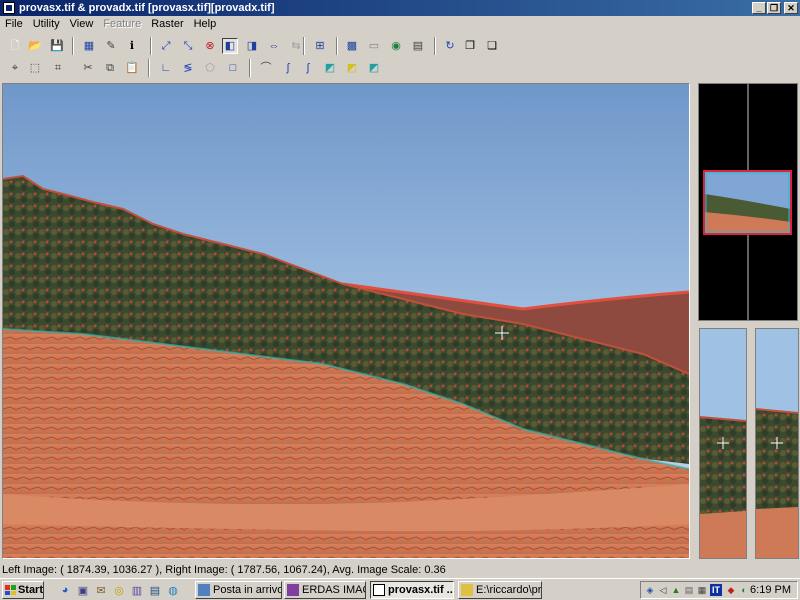 This screenshot has width=800, height=600. What do you see at coordinates (132, 68) in the screenshot?
I see `paste-icon: 📋` at bounding box center [132, 68].